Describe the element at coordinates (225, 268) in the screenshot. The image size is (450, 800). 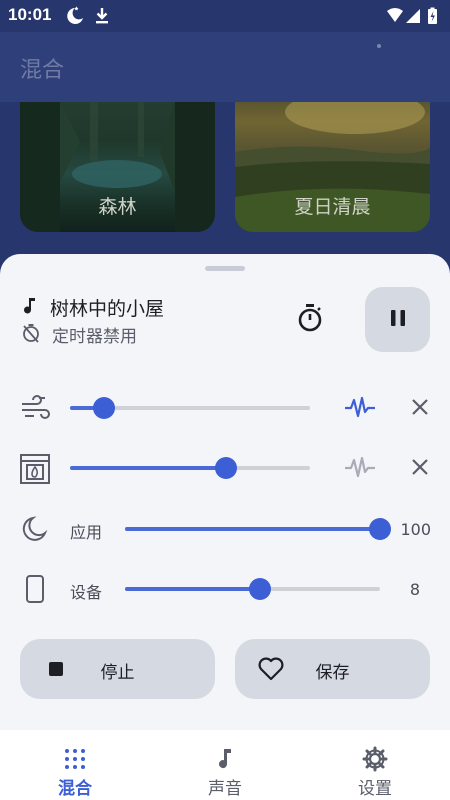
I see `drag-handle` at that location.